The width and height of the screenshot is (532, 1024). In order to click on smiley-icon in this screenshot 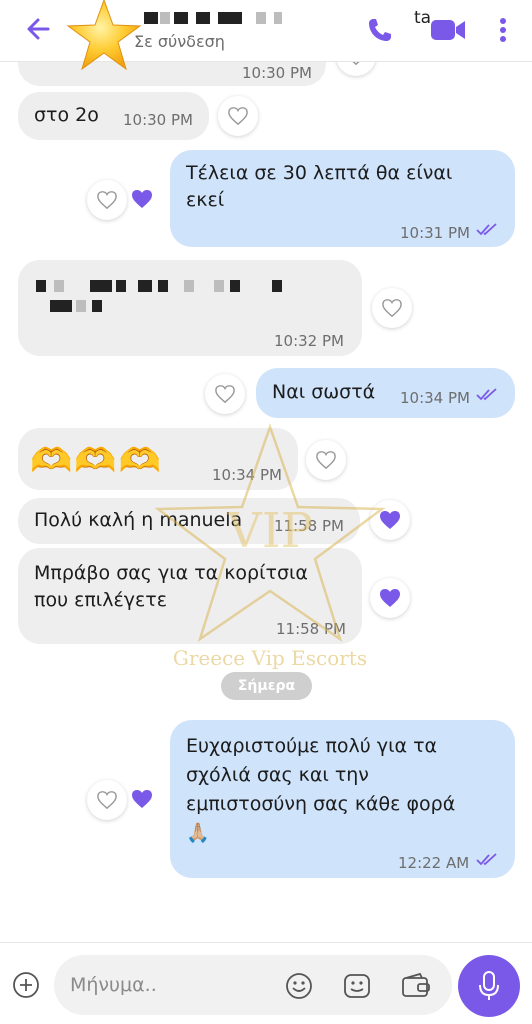, I will do `click(299, 986)`.